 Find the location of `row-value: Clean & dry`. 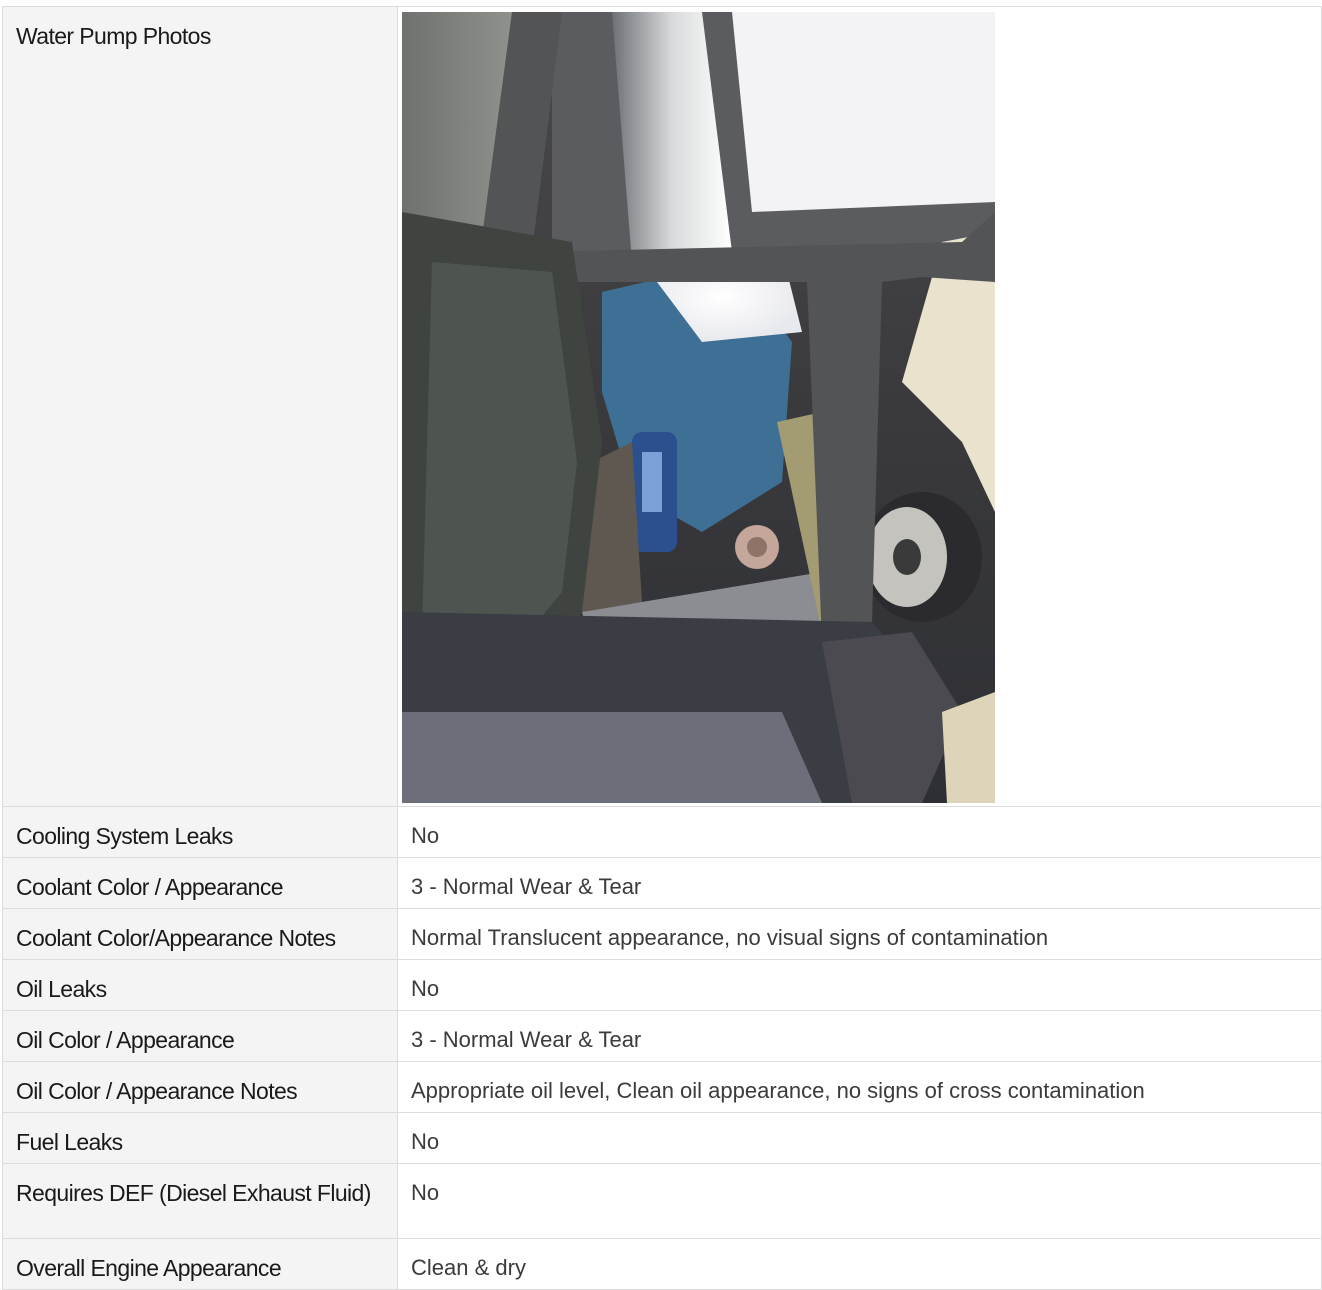

row-value: Clean & dry is located at coordinates (859, 1264).